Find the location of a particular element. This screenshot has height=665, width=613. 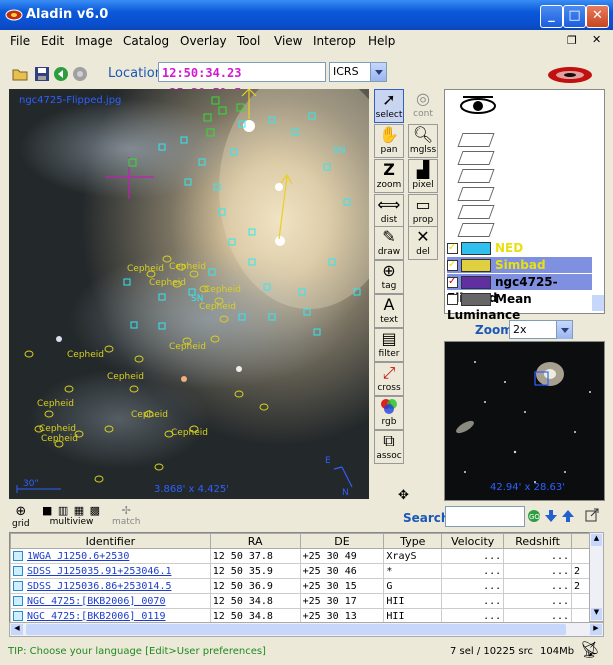

identifier-text: SDSS J125035.91+253046.1 is located at coordinates (99, 571).